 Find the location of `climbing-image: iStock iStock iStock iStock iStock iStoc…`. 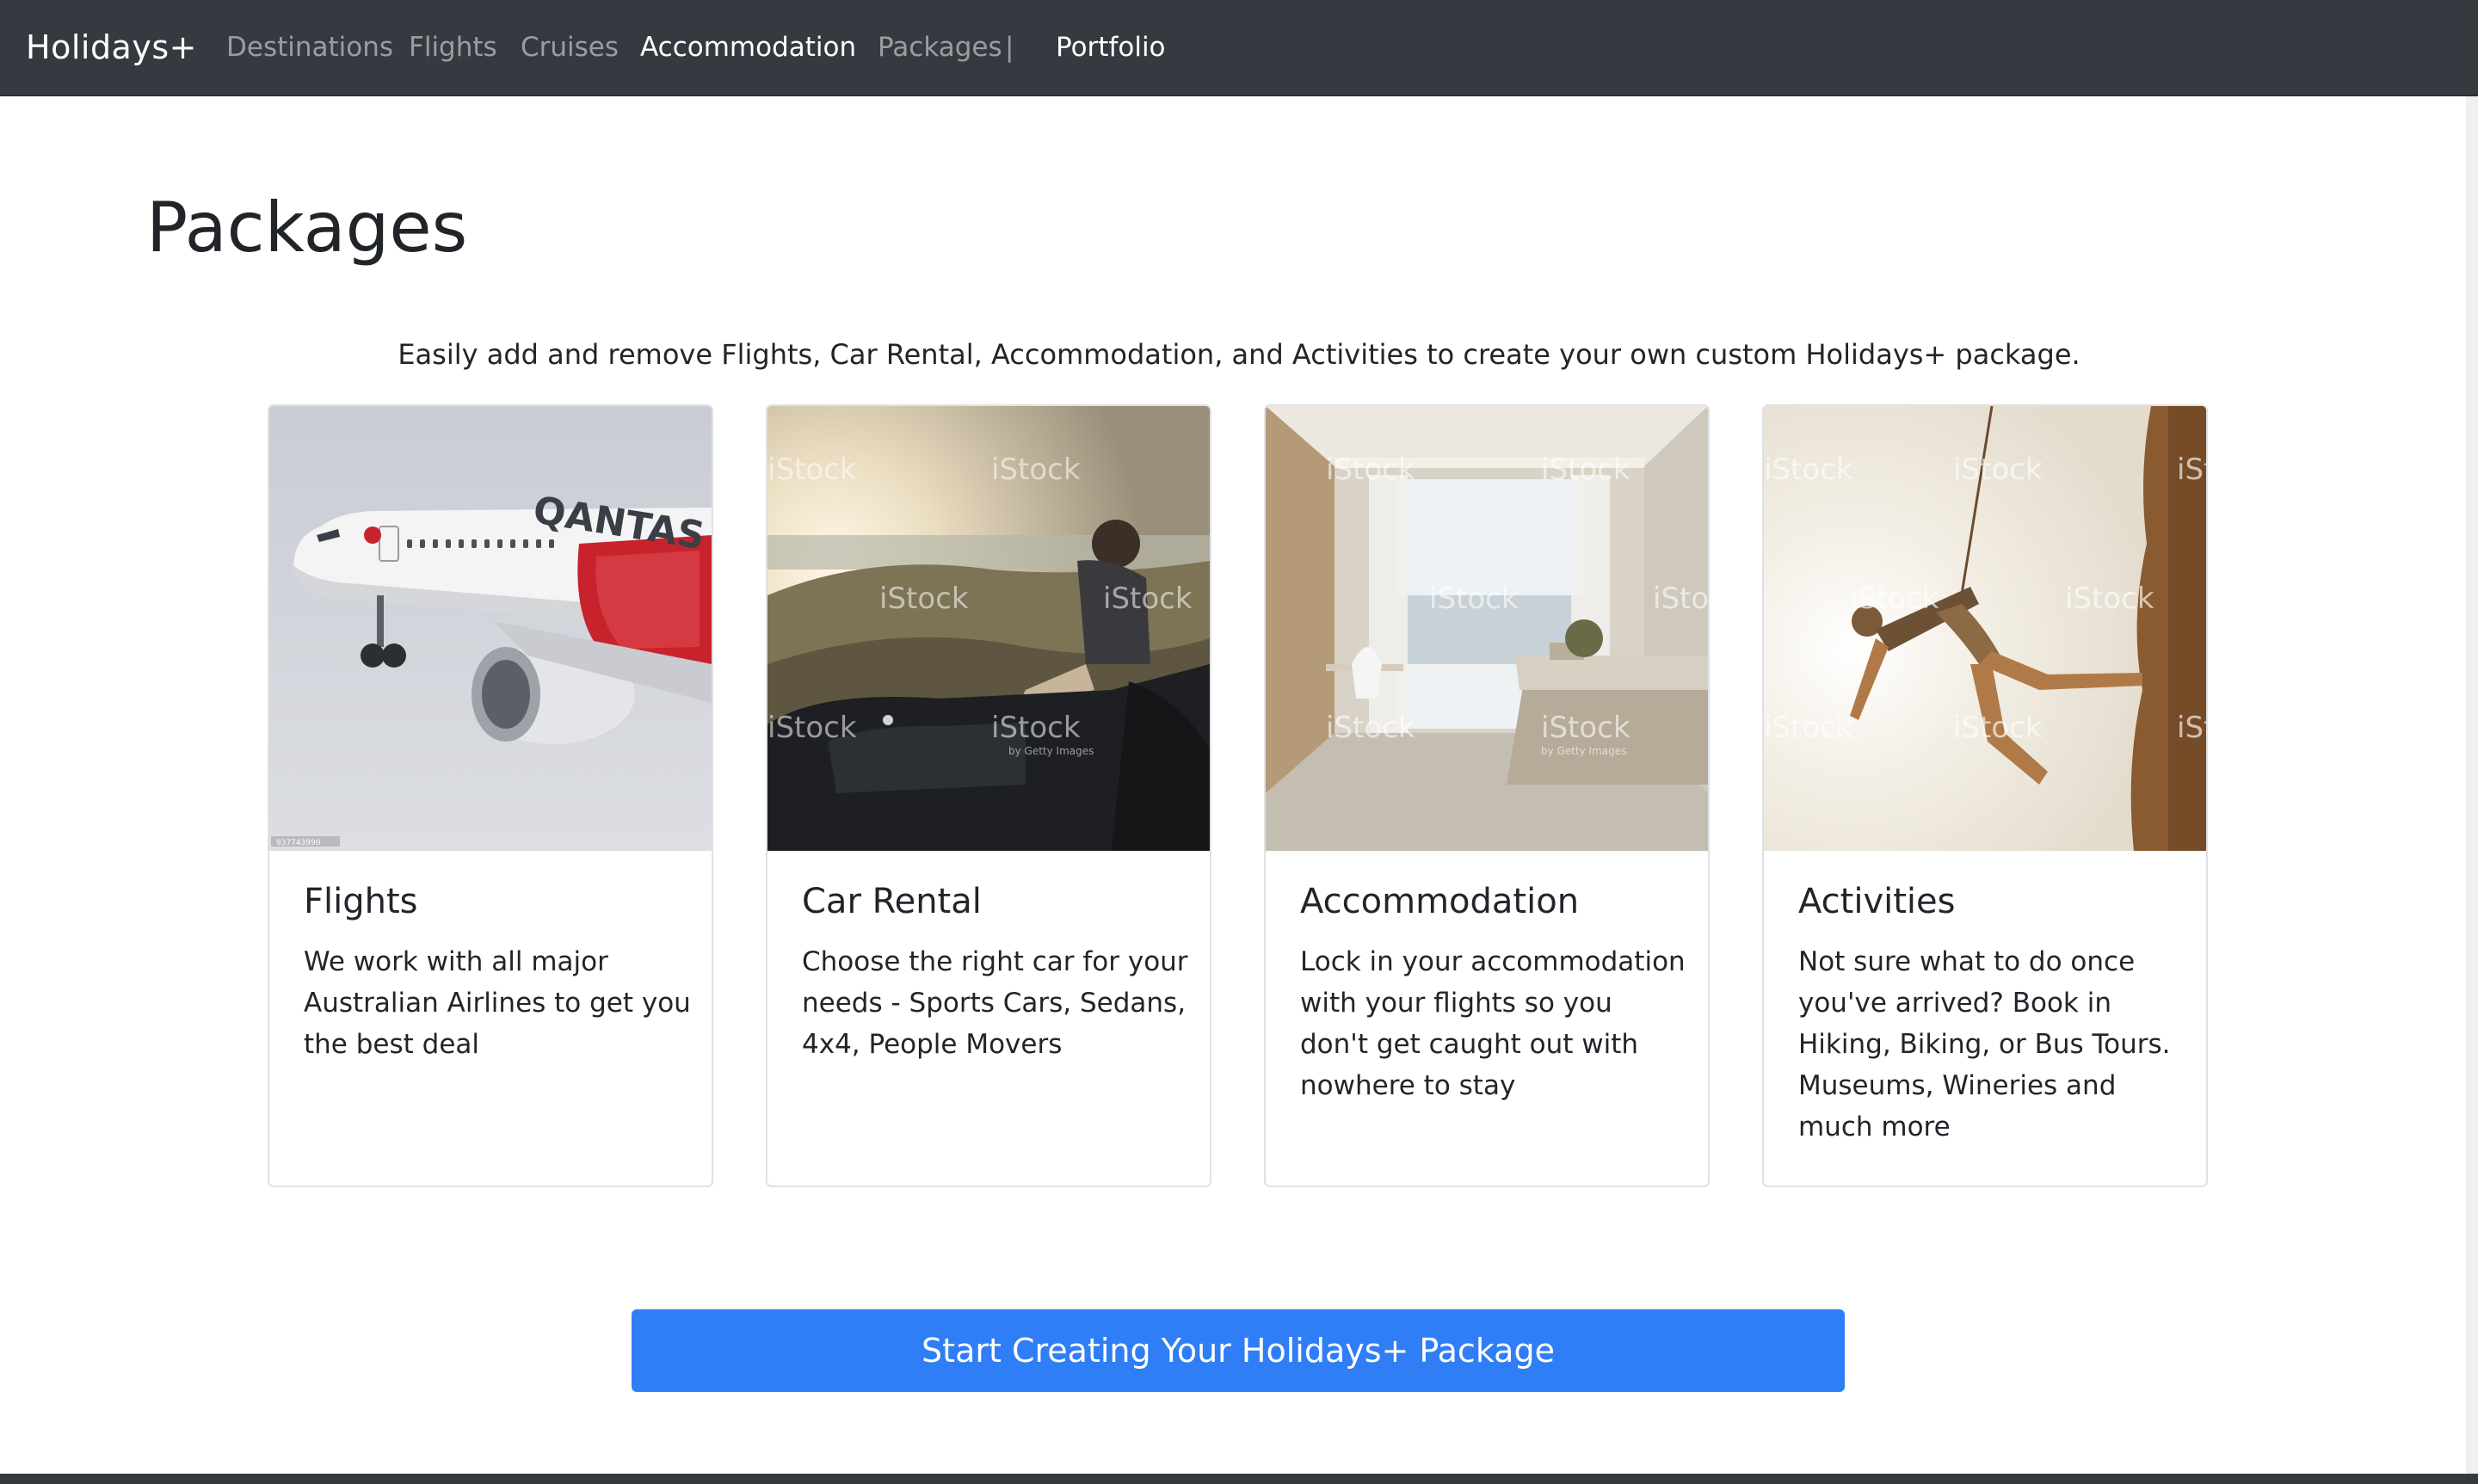

climbing-image: iStock iStock iStock iStock iStock iStoc… is located at coordinates (1985, 628).